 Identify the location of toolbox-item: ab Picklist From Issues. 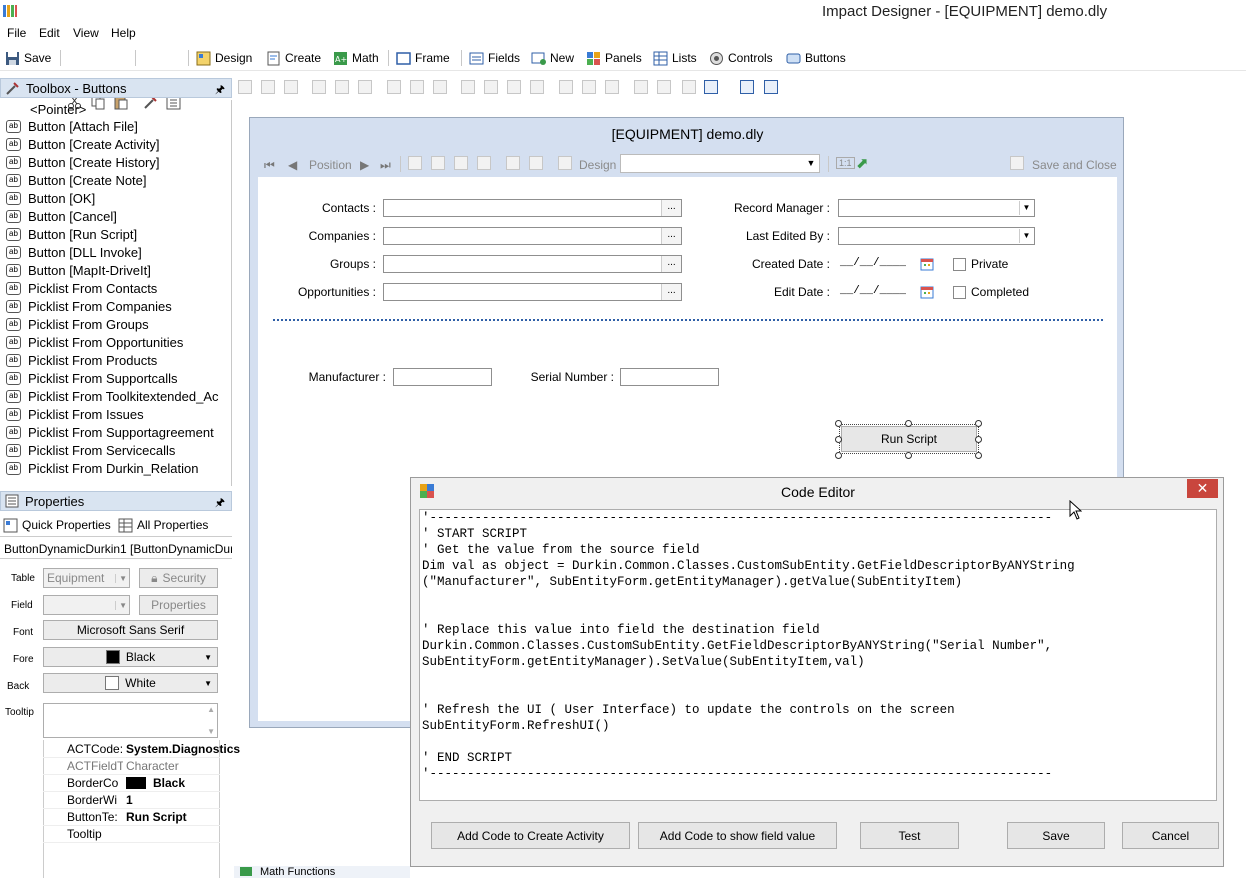
(75, 414).